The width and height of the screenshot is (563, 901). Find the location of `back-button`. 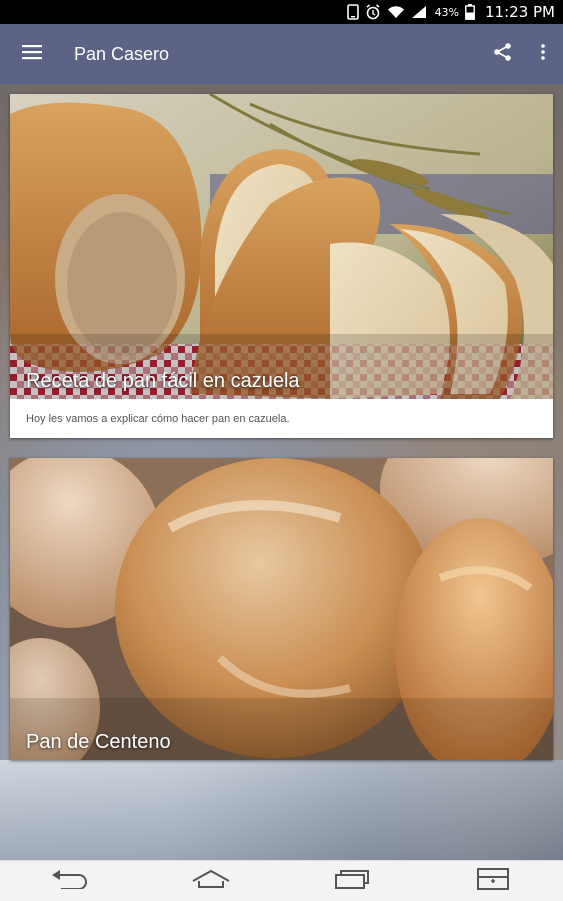

back-button is located at coordinates (70, 881).